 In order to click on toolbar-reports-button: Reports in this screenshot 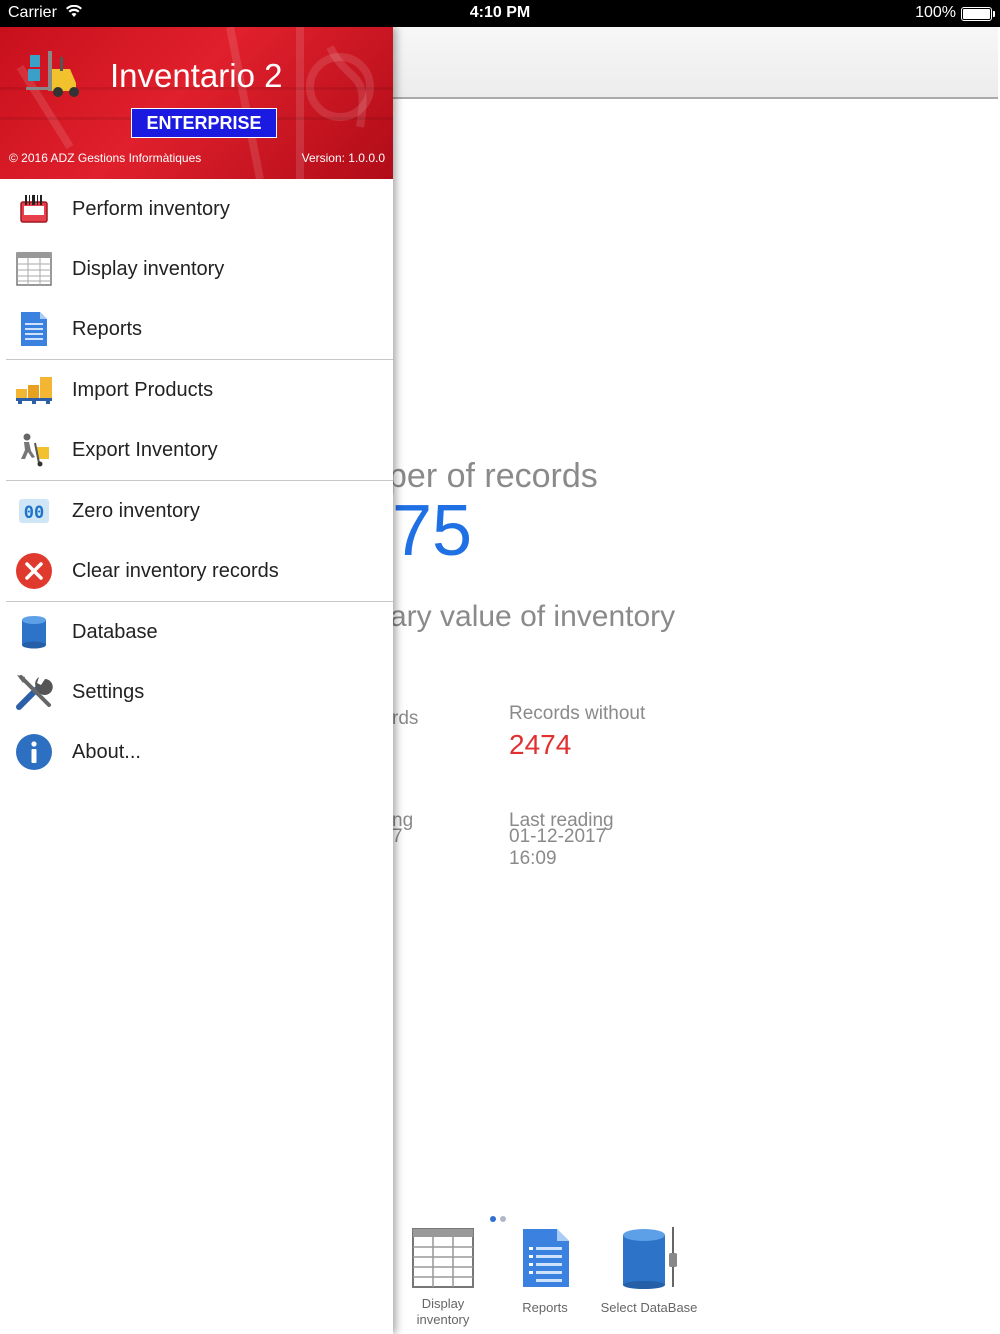, I will do `click(545, 1270)`.